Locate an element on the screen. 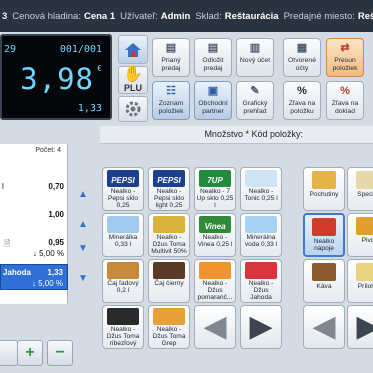 This screenshot has height=373, width=373. product-prev-button: ◀ is located at coordinates (215, 327).